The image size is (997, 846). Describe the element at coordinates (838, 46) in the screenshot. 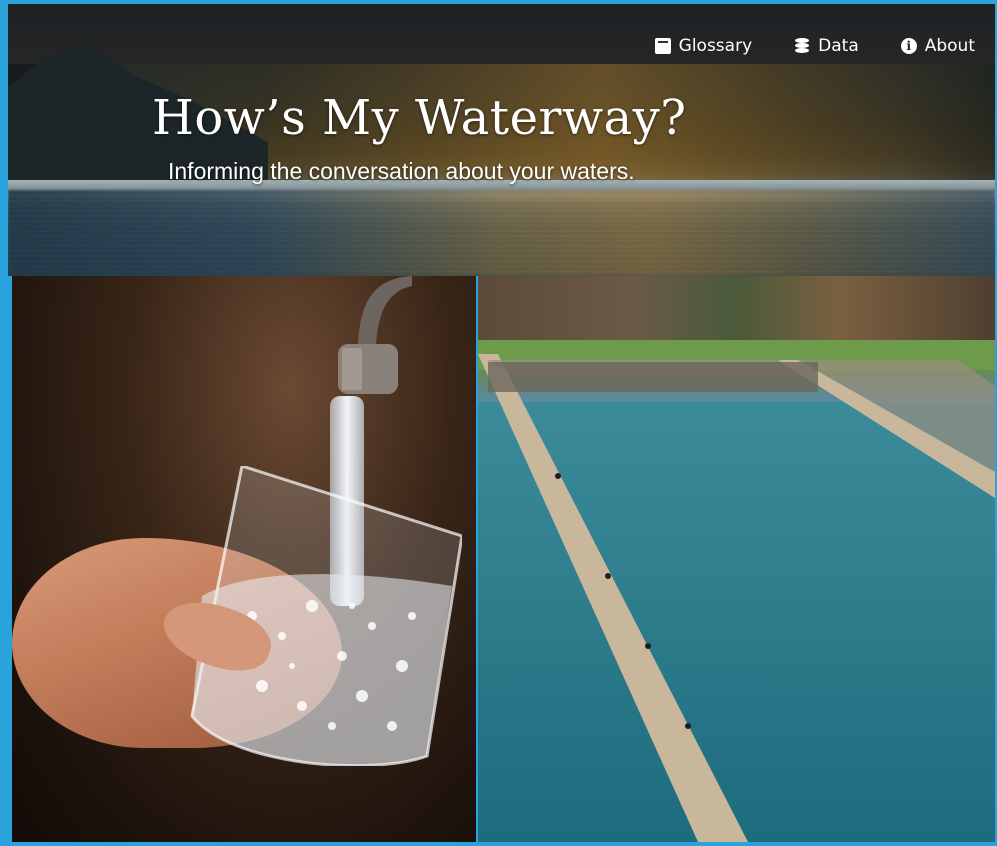

I see `nav-data-label: Data` at that location.